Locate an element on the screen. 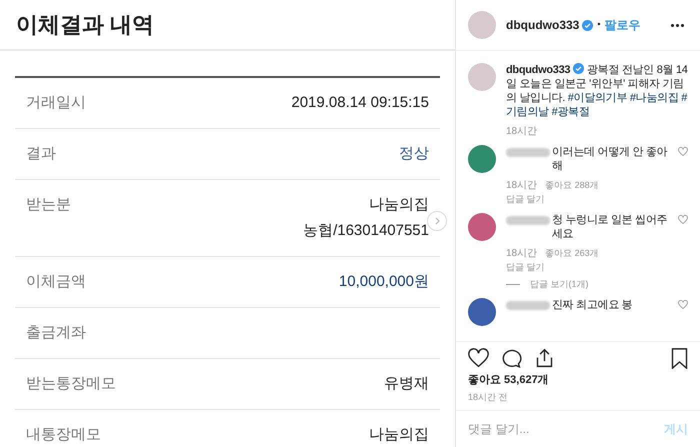  field-value: 농협/16301407551 is located at coordinates (366, 231).